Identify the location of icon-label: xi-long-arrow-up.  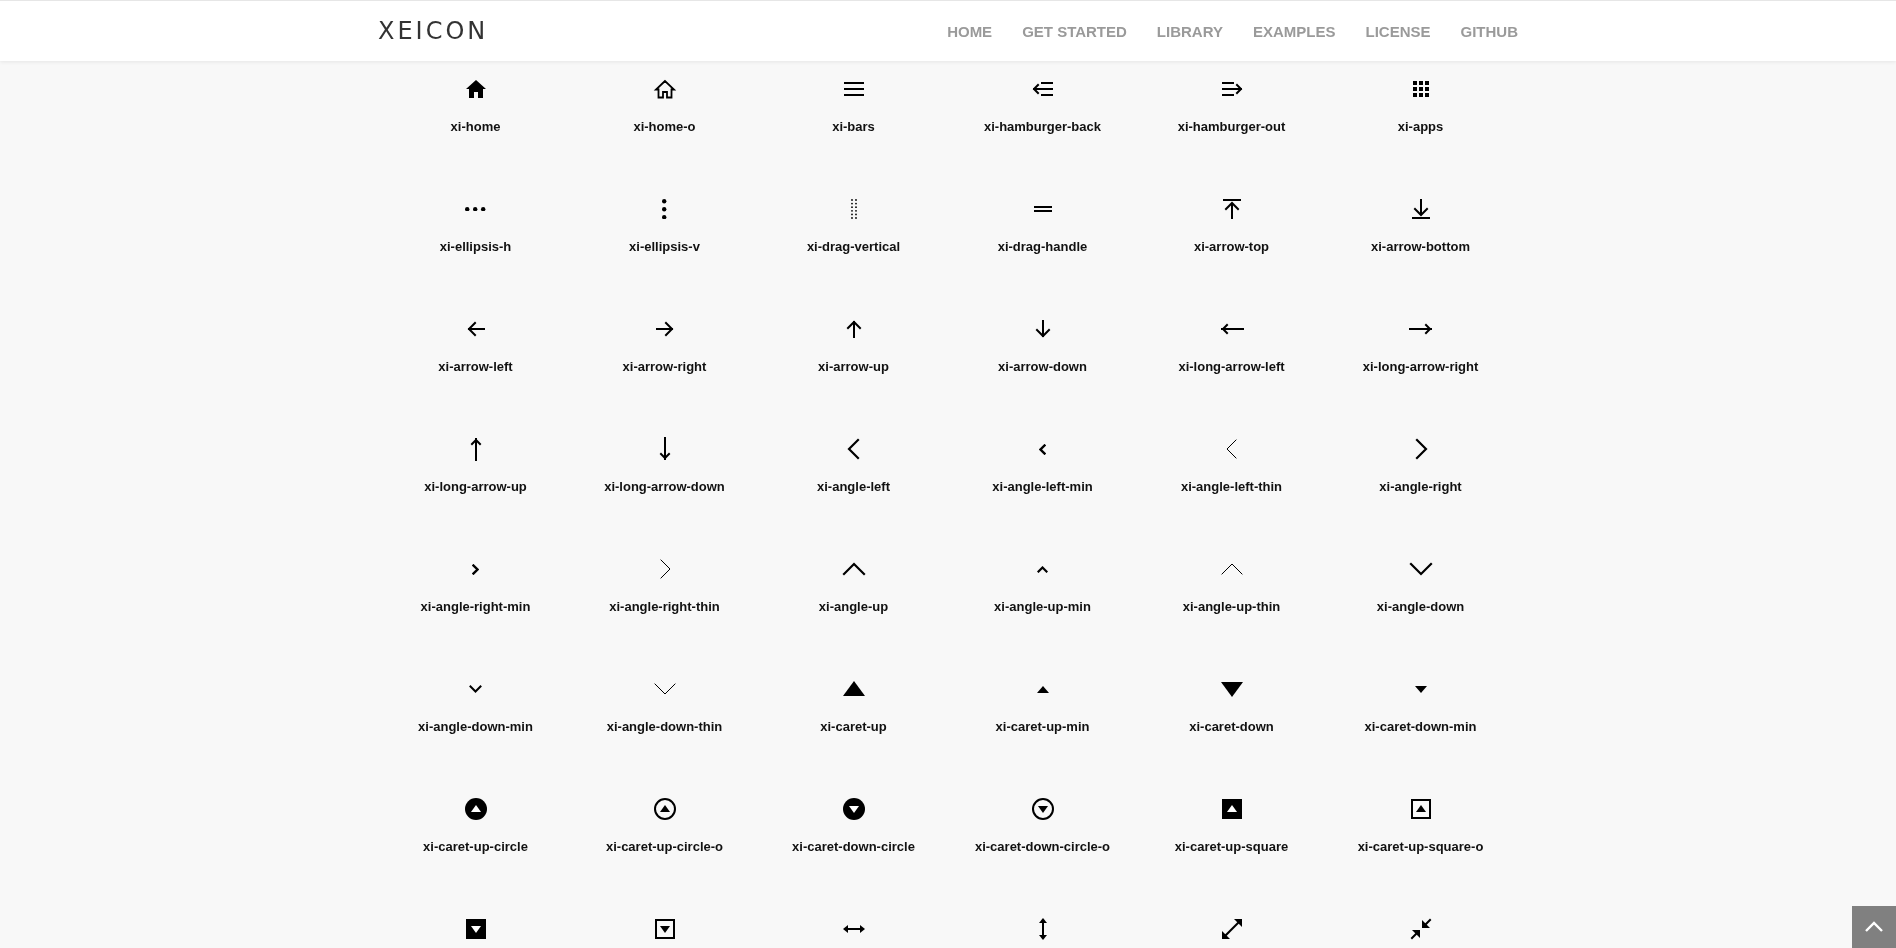
(475, 487).